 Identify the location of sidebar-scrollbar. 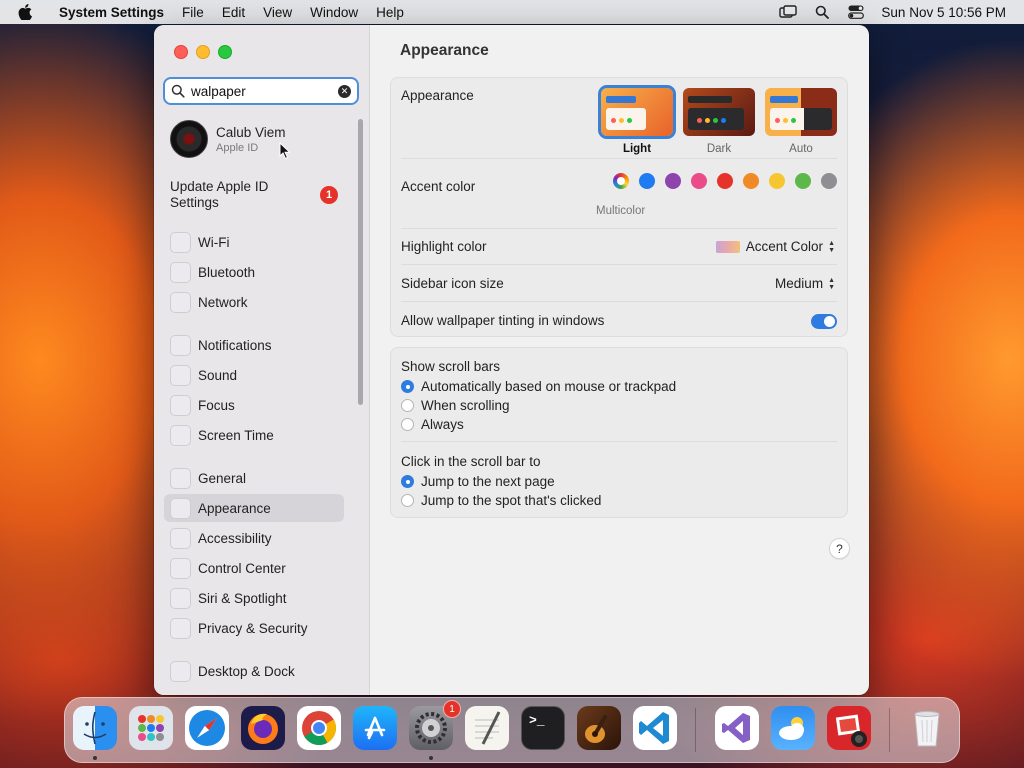
(360, 262).